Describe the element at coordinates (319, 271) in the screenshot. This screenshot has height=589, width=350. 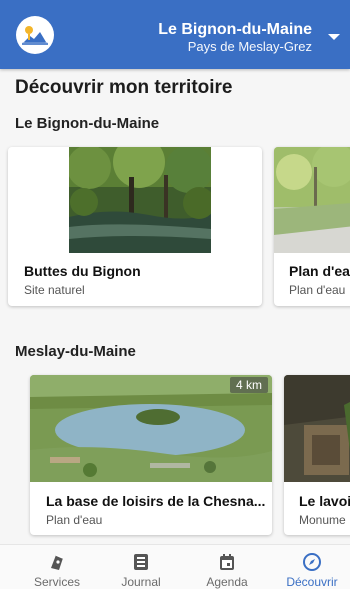
I see `place-title: Plan d'ea` at that location.